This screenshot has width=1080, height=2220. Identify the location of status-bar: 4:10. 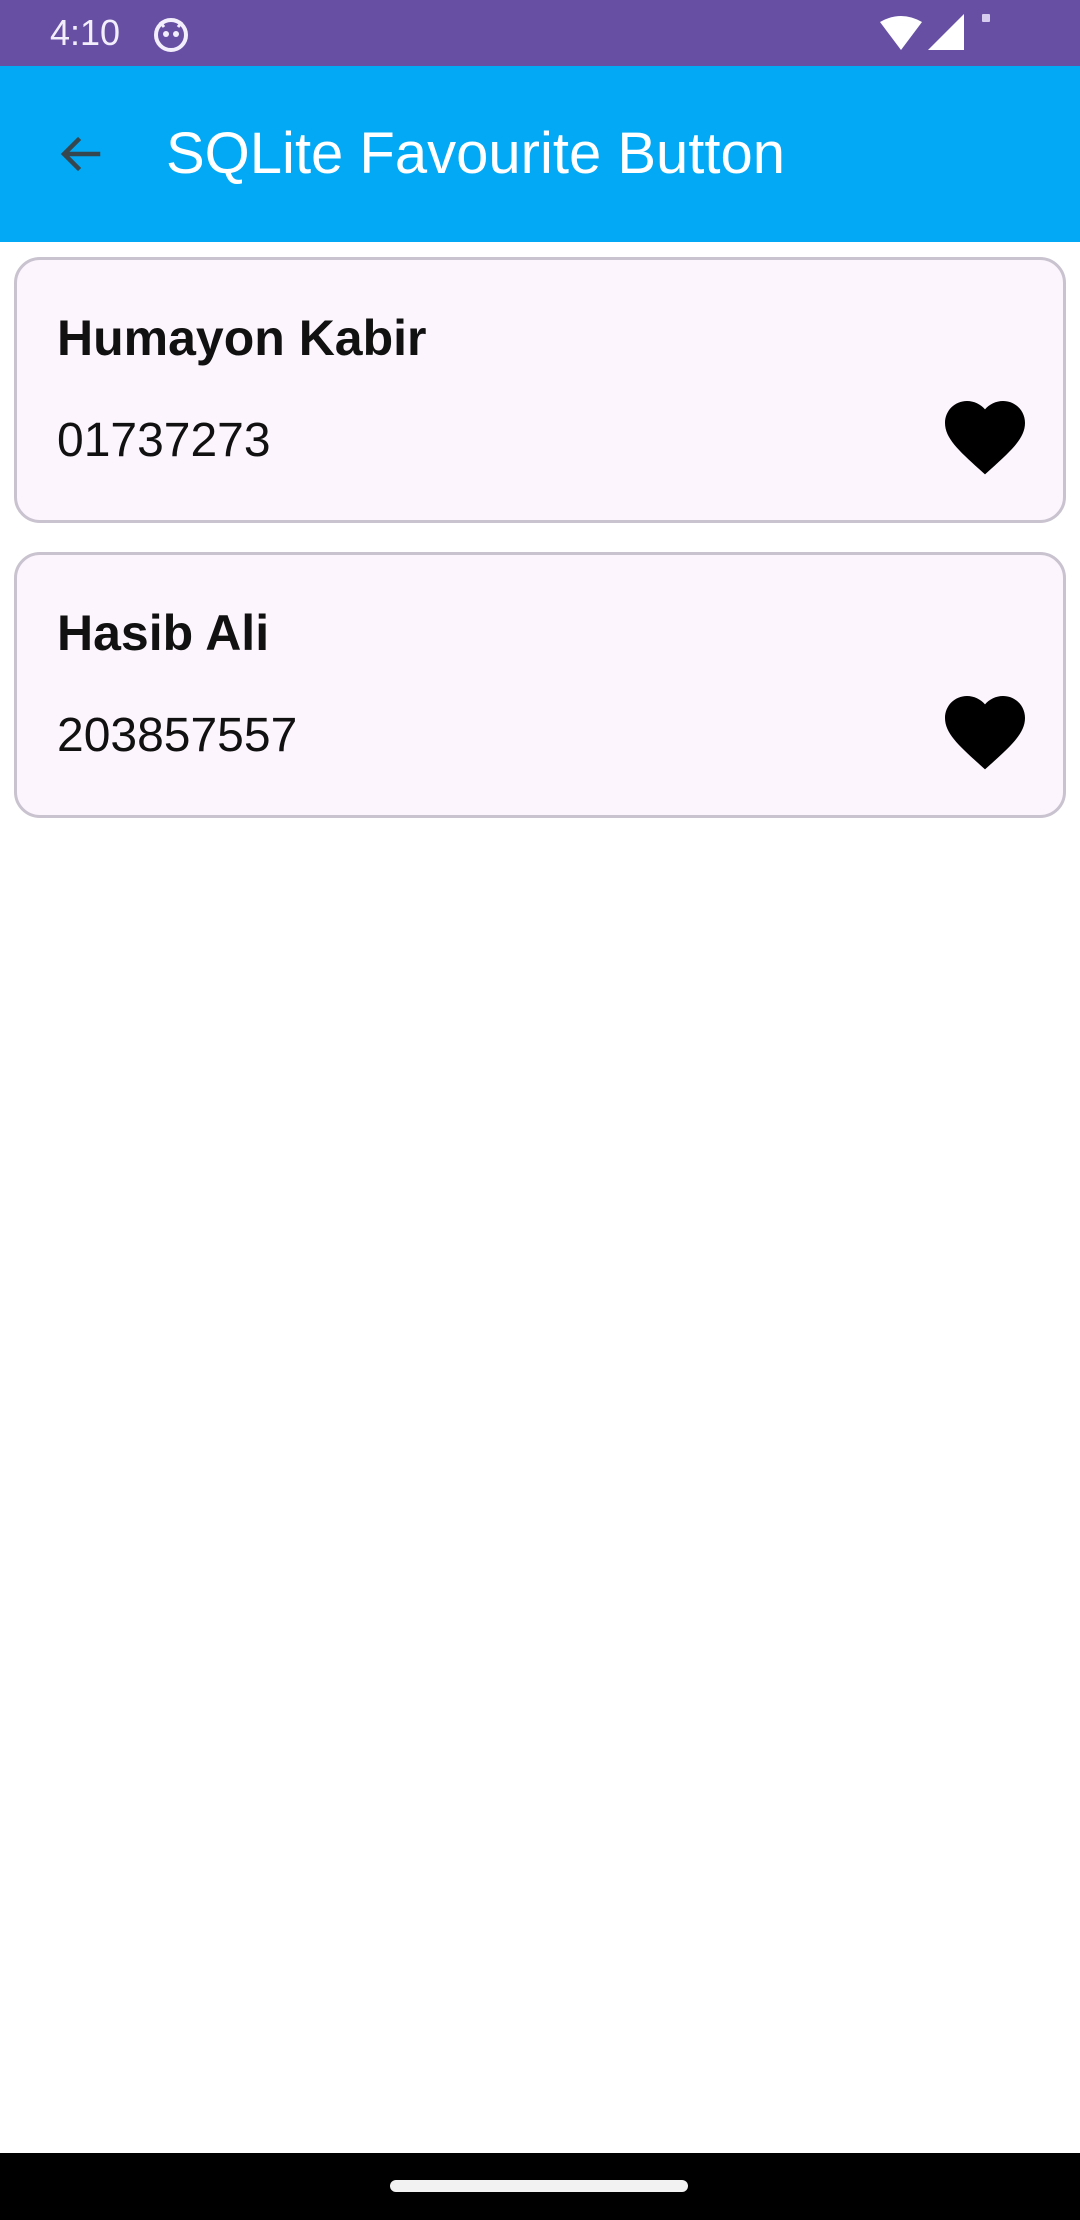
(540, 33).